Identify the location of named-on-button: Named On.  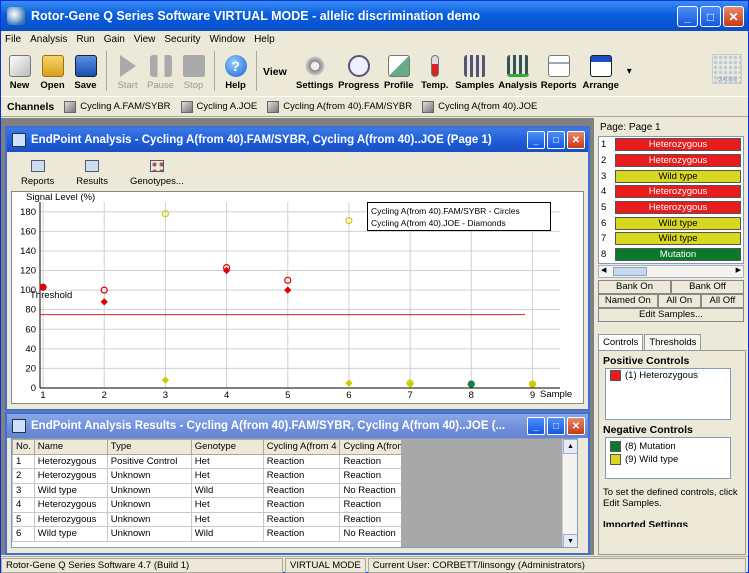
(628, 301).